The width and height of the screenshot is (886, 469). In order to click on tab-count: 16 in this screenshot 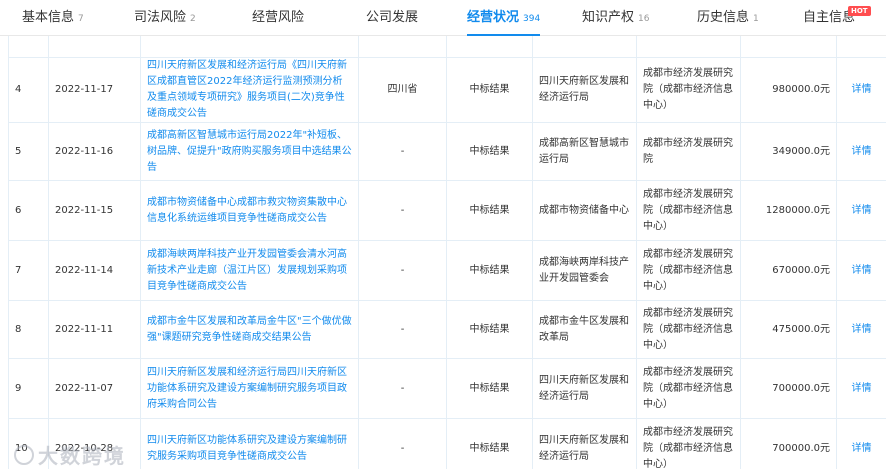, I will do `click(644, 19)`.